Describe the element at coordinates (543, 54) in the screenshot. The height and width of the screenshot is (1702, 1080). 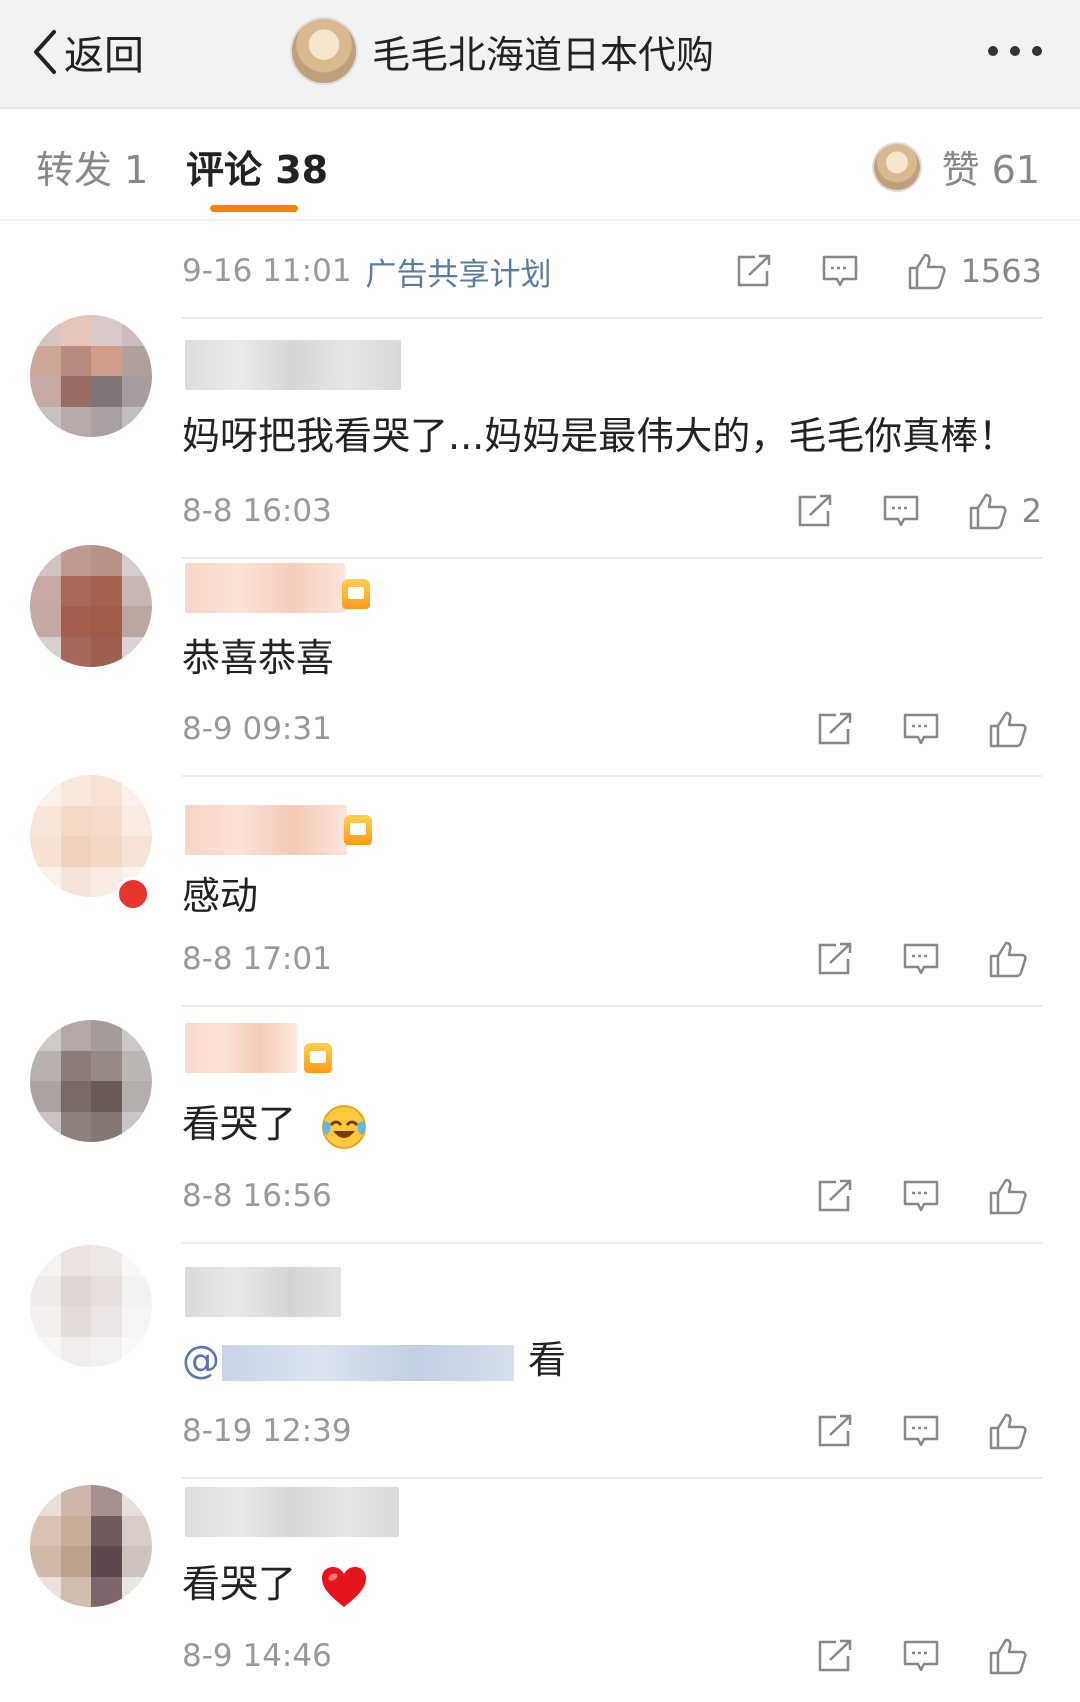
I see `author-name: 毛毛北海道日本代购` at that location.